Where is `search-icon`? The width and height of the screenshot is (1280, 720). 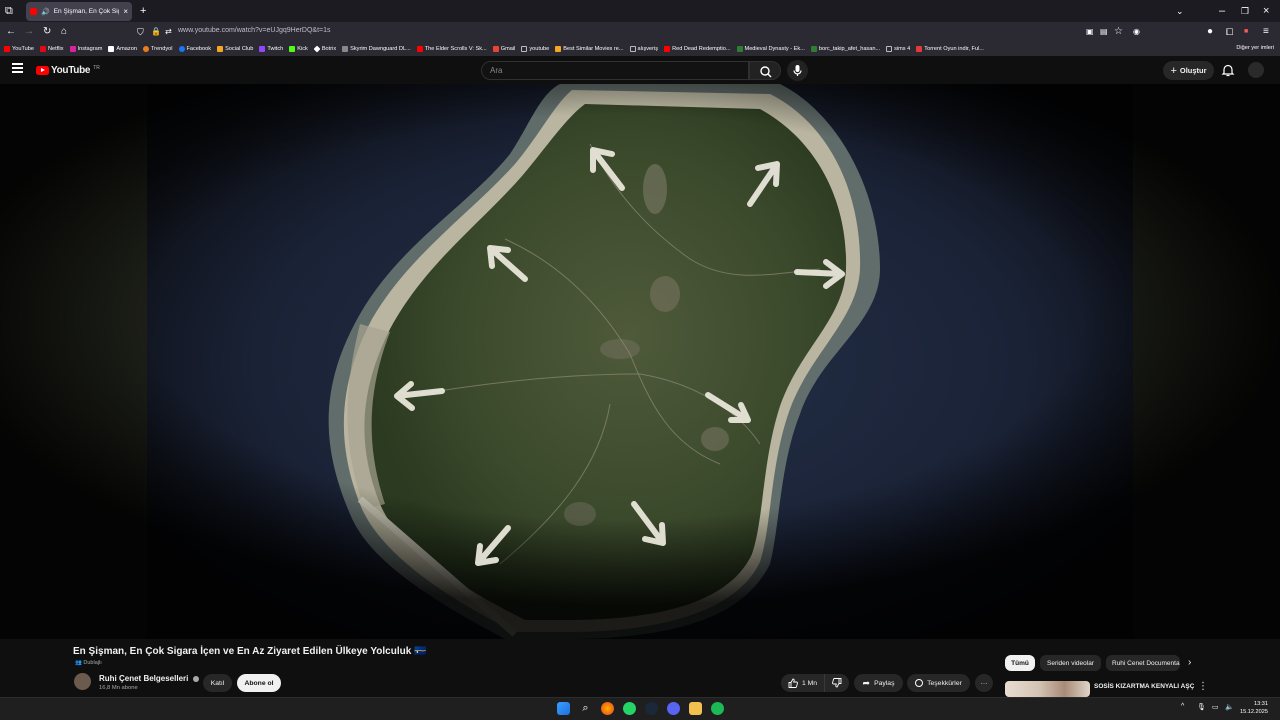 search-icon is located at coordinates (766, 72).